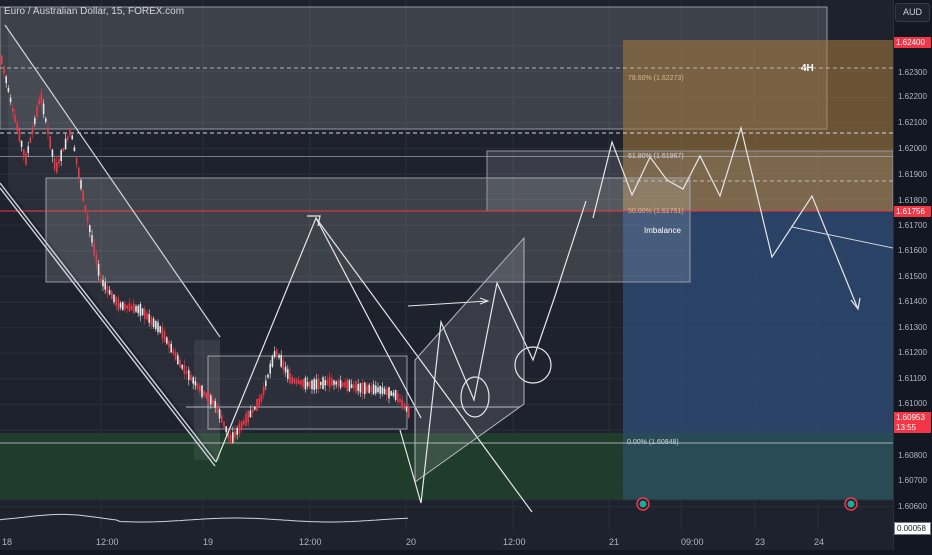 Image resolution: width=932 pixels, height=555 pixels. Describe the element at coordinates (912, 12) in the screenshot. I see `currency-button: AUD` at that location.